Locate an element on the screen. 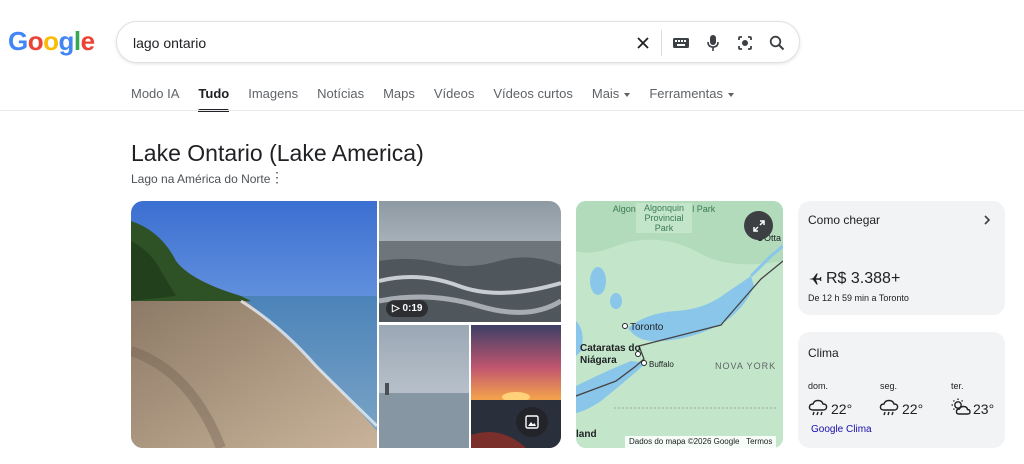 The width and height of the screenshot is (1024, 464). map-label-toronto: Toronto is located at coordinates (647, 327).